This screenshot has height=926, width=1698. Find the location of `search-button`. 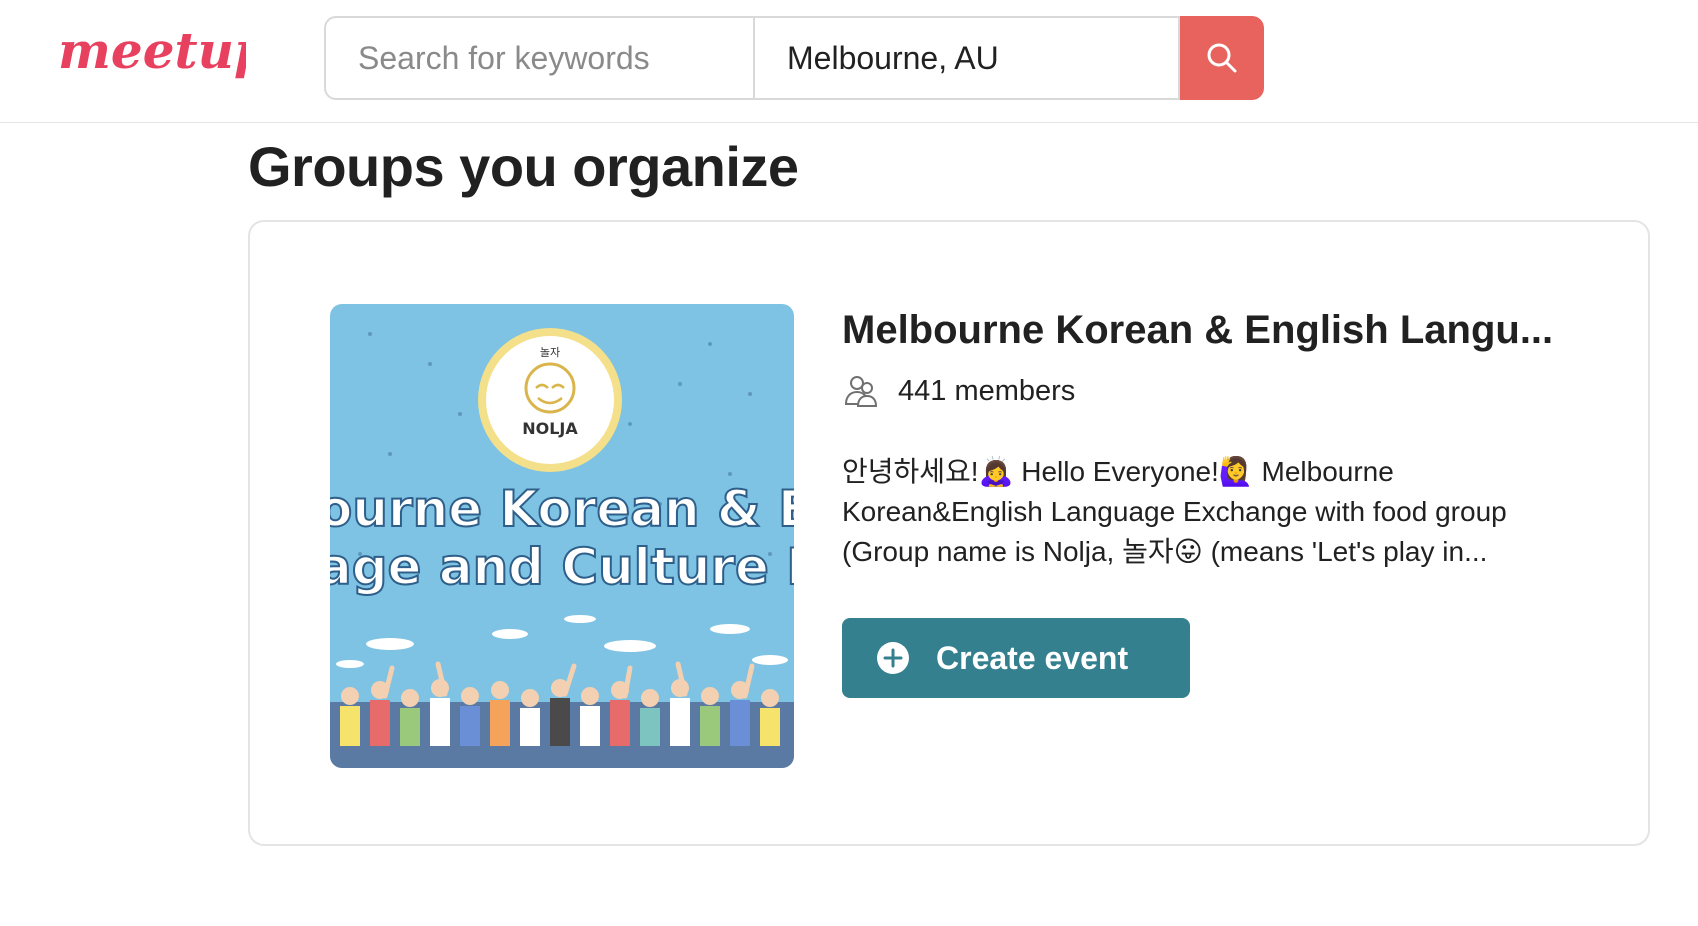

search-button is located at coordinates (1222, 58).